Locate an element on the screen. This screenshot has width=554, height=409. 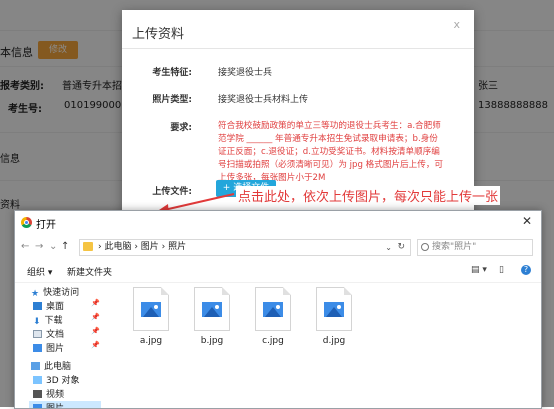
dialog-toolbar: 组织 ▾ 新建文件夹 ▤ ▾ ▯ ? is located at coordinates (278, 271).